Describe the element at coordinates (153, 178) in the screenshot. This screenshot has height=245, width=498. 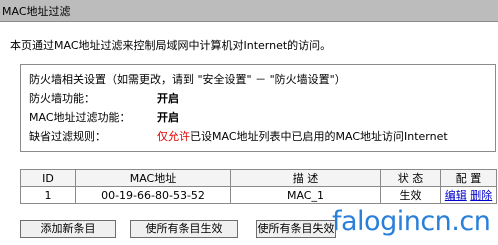
I see `column-header-mac: MAC地址` at that location.